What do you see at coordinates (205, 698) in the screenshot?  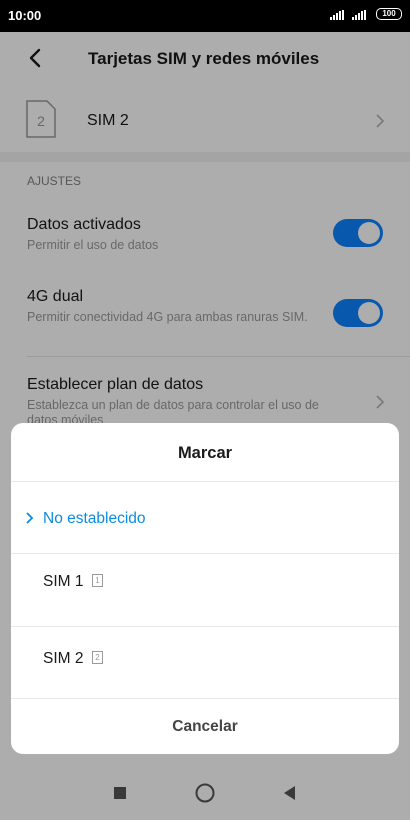 I see `dialog-divider` at bounding box center [205, 698].